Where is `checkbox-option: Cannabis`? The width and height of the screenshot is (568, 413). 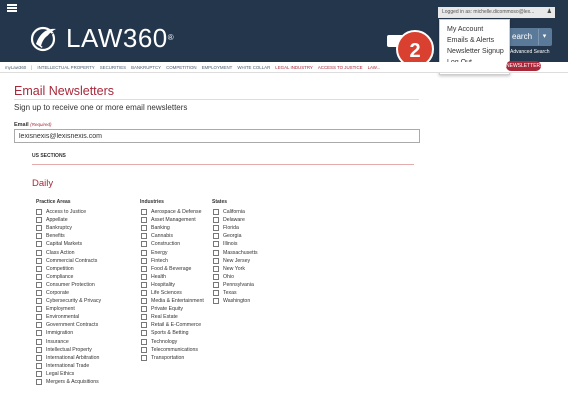
checkbox-option: Cannabis is located at coordinates (172, 236).